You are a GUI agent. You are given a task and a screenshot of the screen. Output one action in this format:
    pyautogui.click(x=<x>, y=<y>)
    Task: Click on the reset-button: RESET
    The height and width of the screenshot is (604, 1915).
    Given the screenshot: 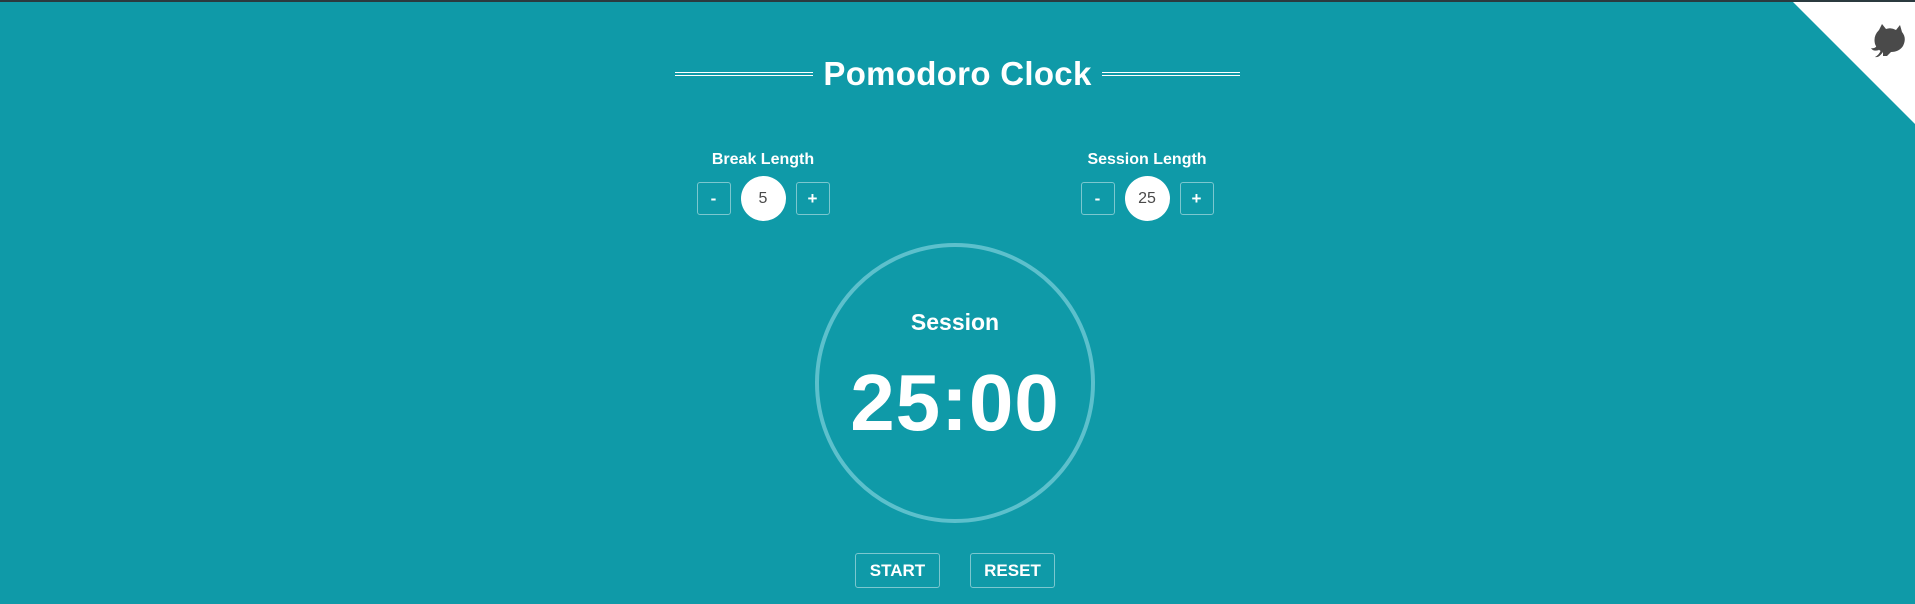 What is the action you would take?
    pyautogui.click(x=1012, y=570)
    